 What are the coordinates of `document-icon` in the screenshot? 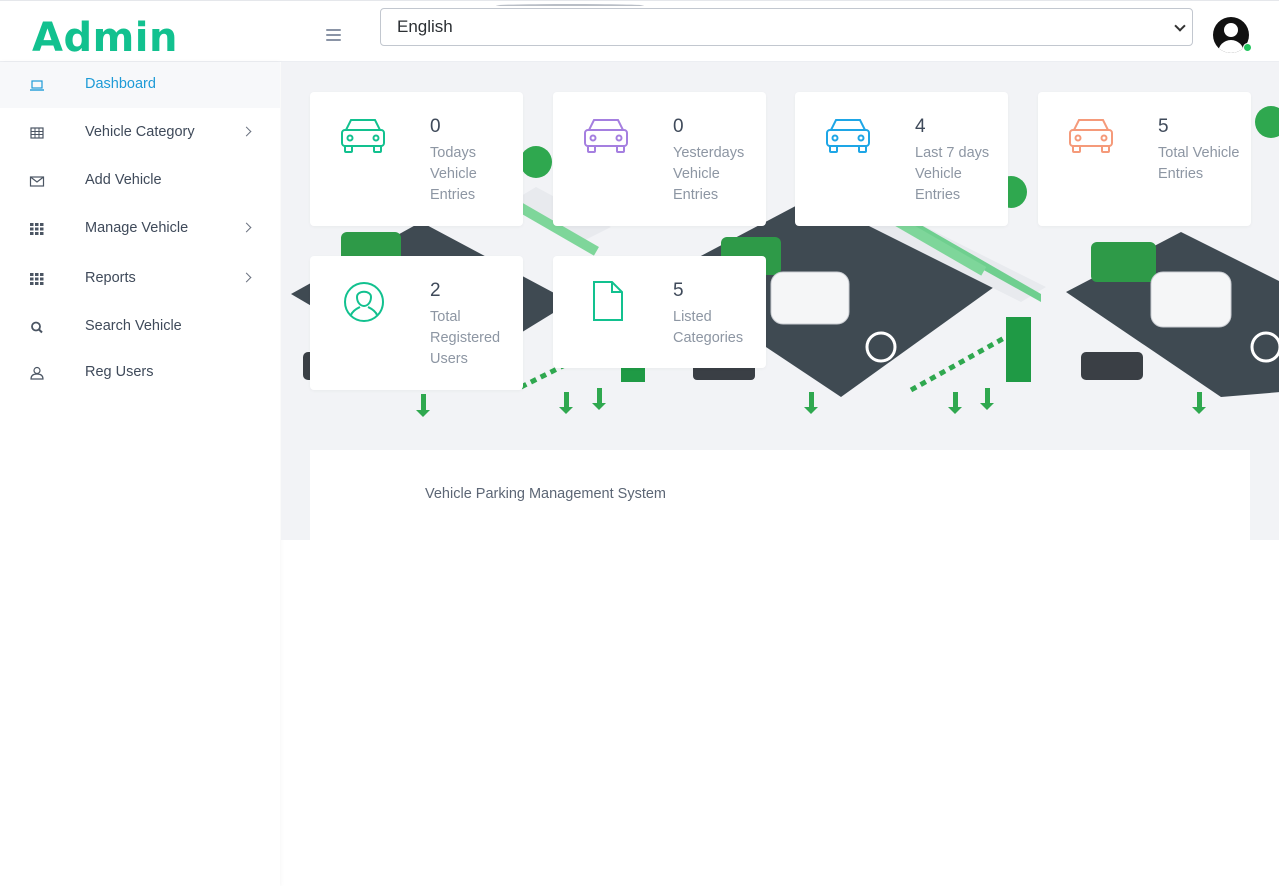 It's located at (608, 301).